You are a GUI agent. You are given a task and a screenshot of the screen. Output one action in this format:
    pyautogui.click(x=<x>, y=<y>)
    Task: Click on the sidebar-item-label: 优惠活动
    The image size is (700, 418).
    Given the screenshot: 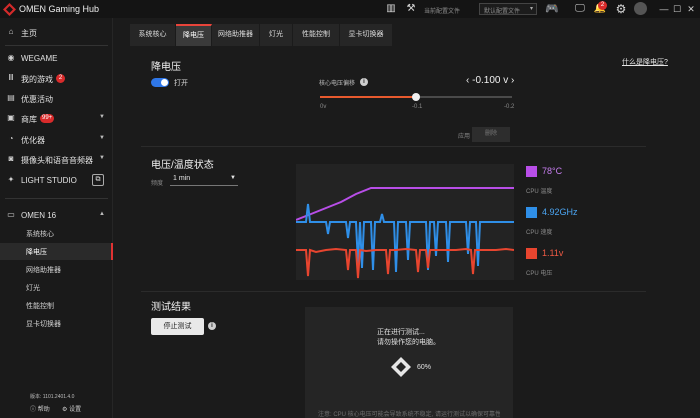 What is the action you would take?
    pyautogui.click(x=37, y=99)
    